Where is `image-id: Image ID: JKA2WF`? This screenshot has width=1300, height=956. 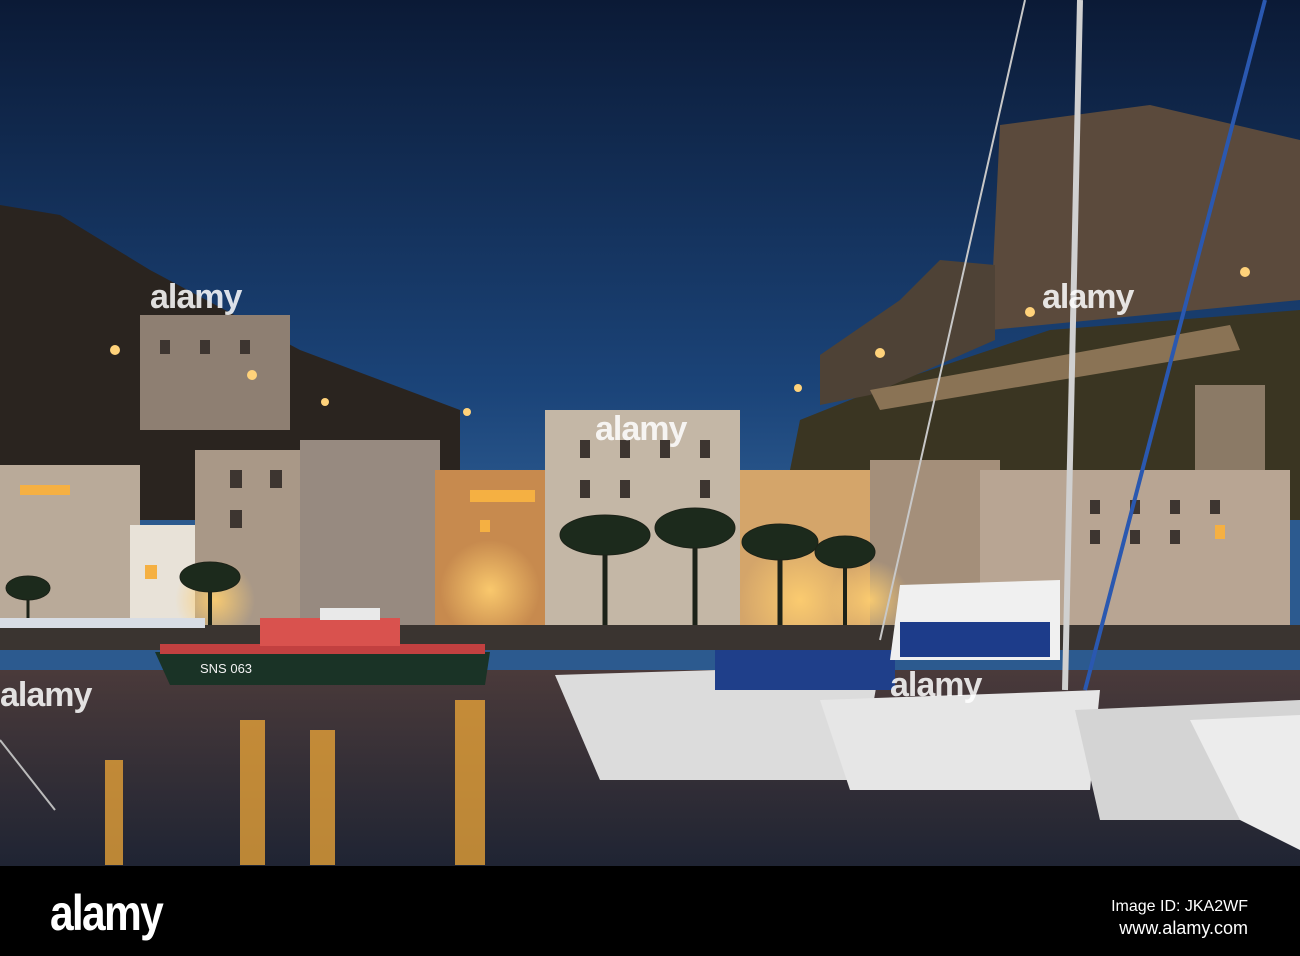
image-id: Image ID: JKA2WF is located at coordinates (1179, 906).